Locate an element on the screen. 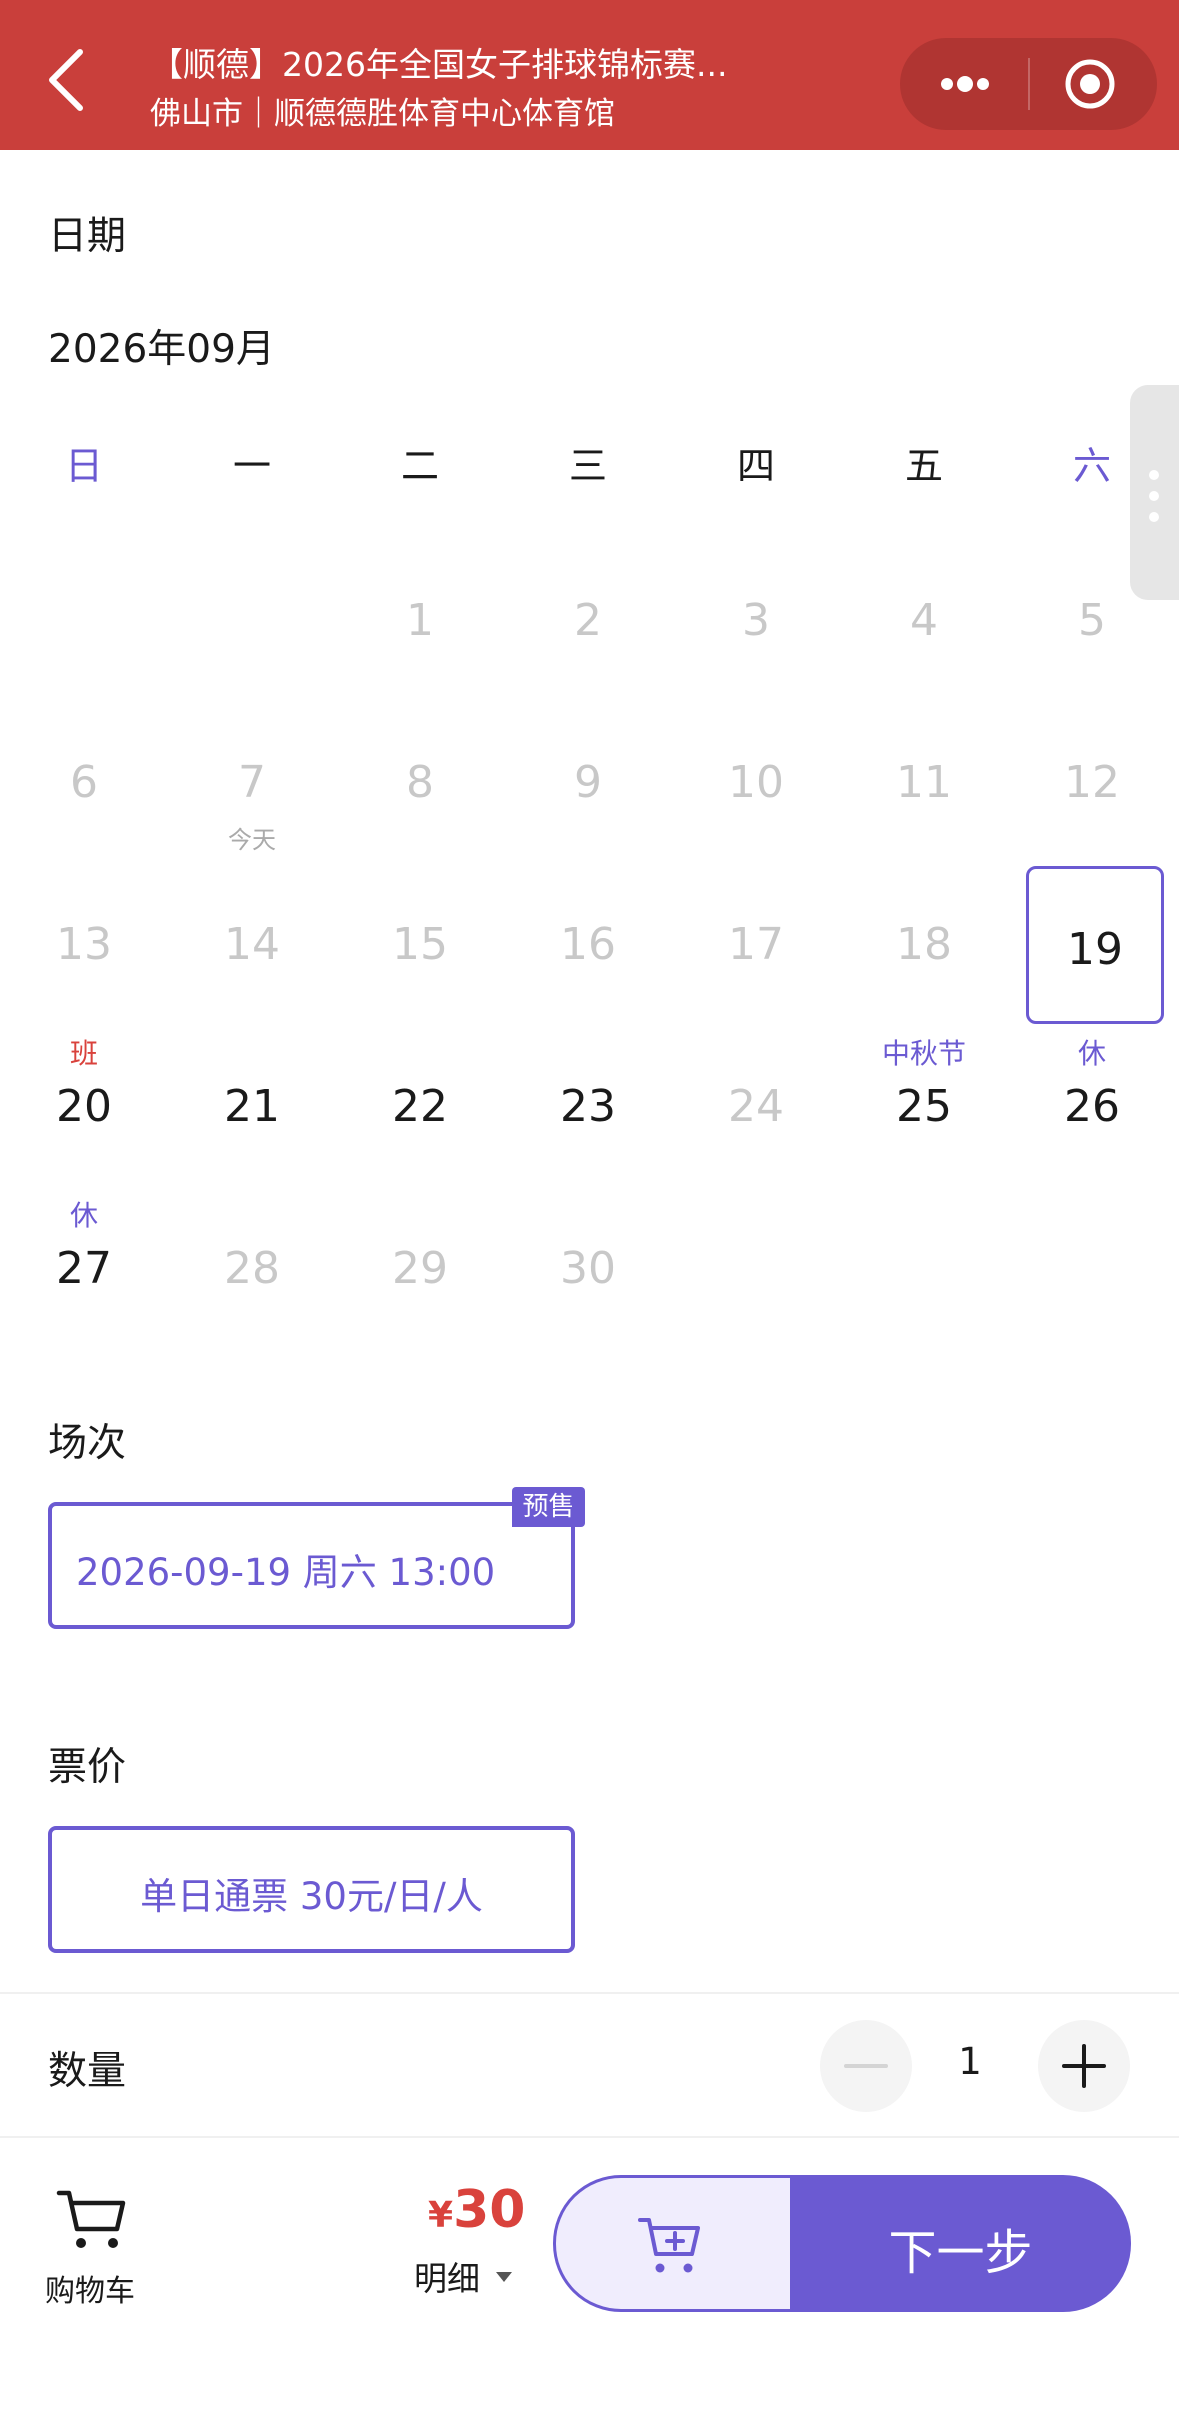  total-price: ¥30 is located at coordinates (476, 2210).